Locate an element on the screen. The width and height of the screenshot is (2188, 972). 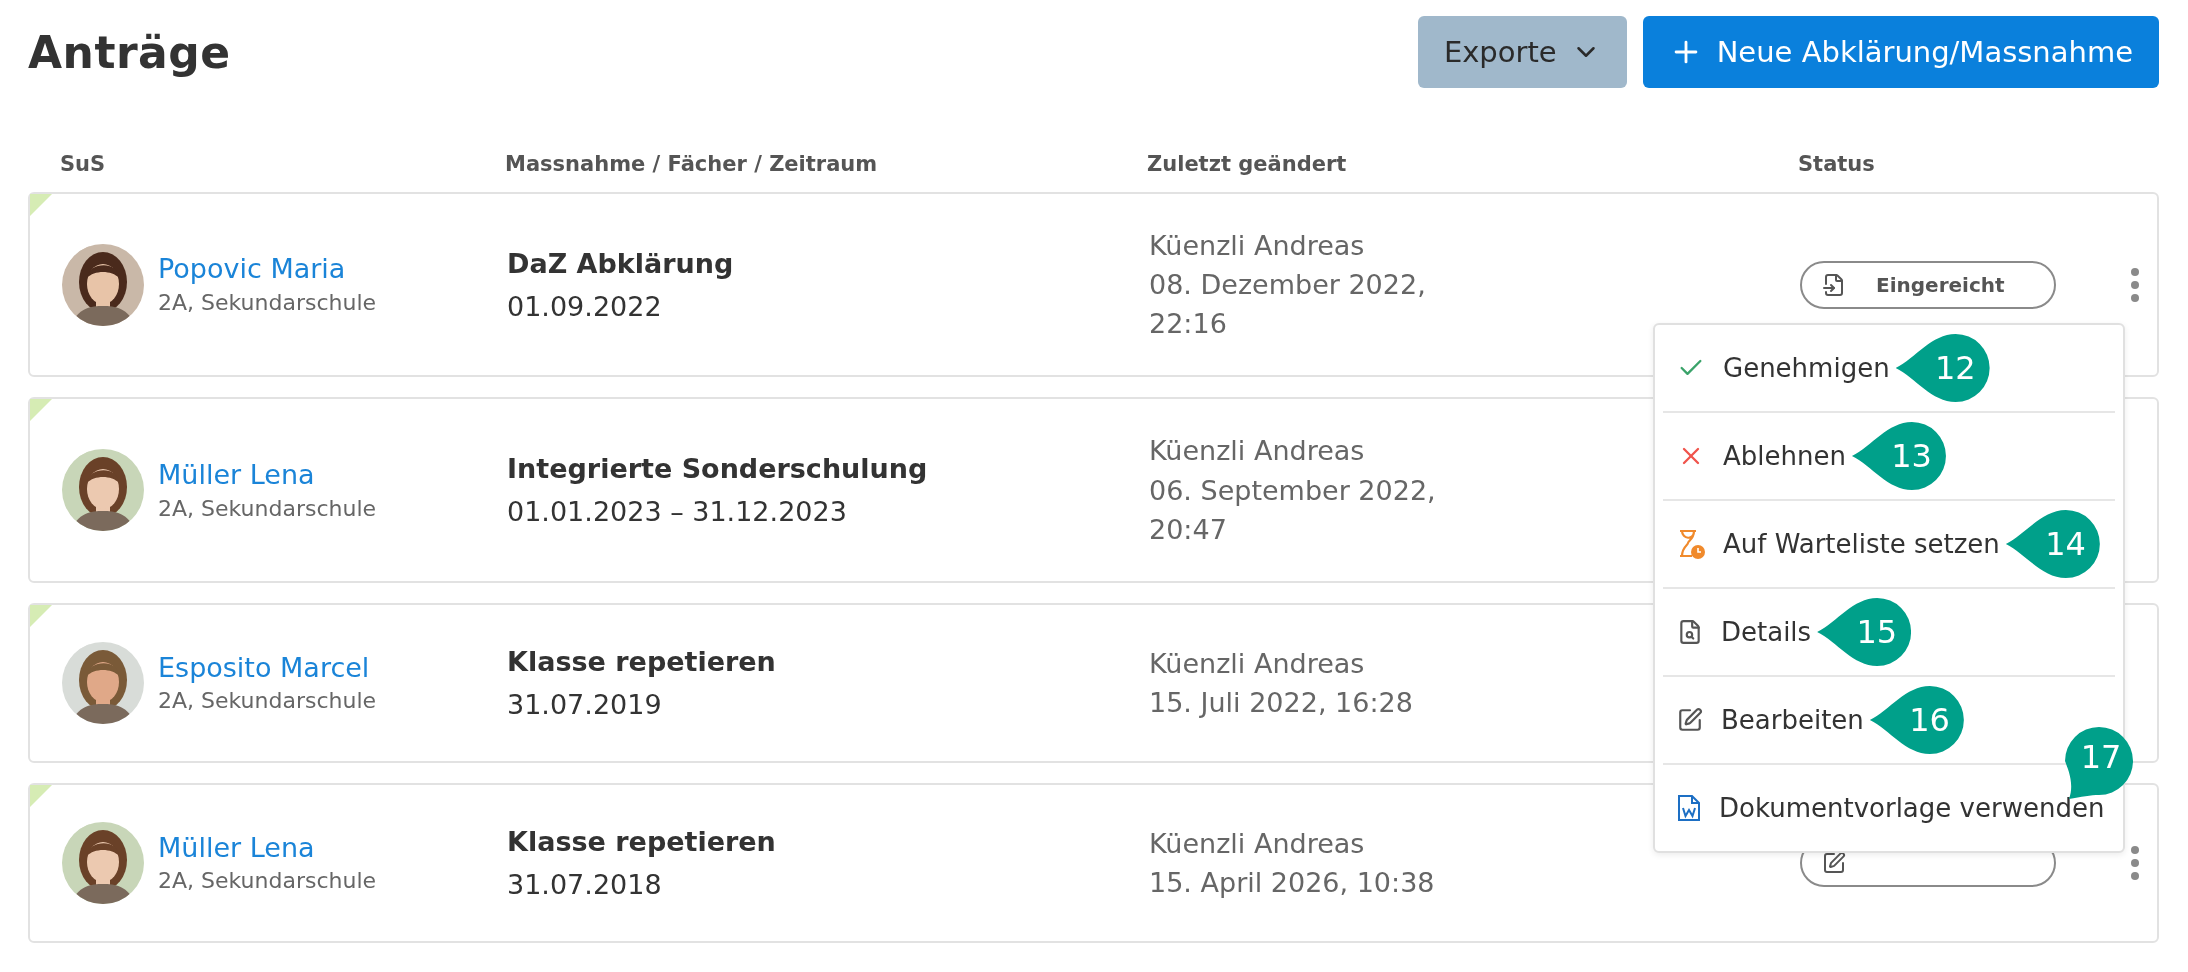
document-search-icon is located at coordinates (1690, 632).